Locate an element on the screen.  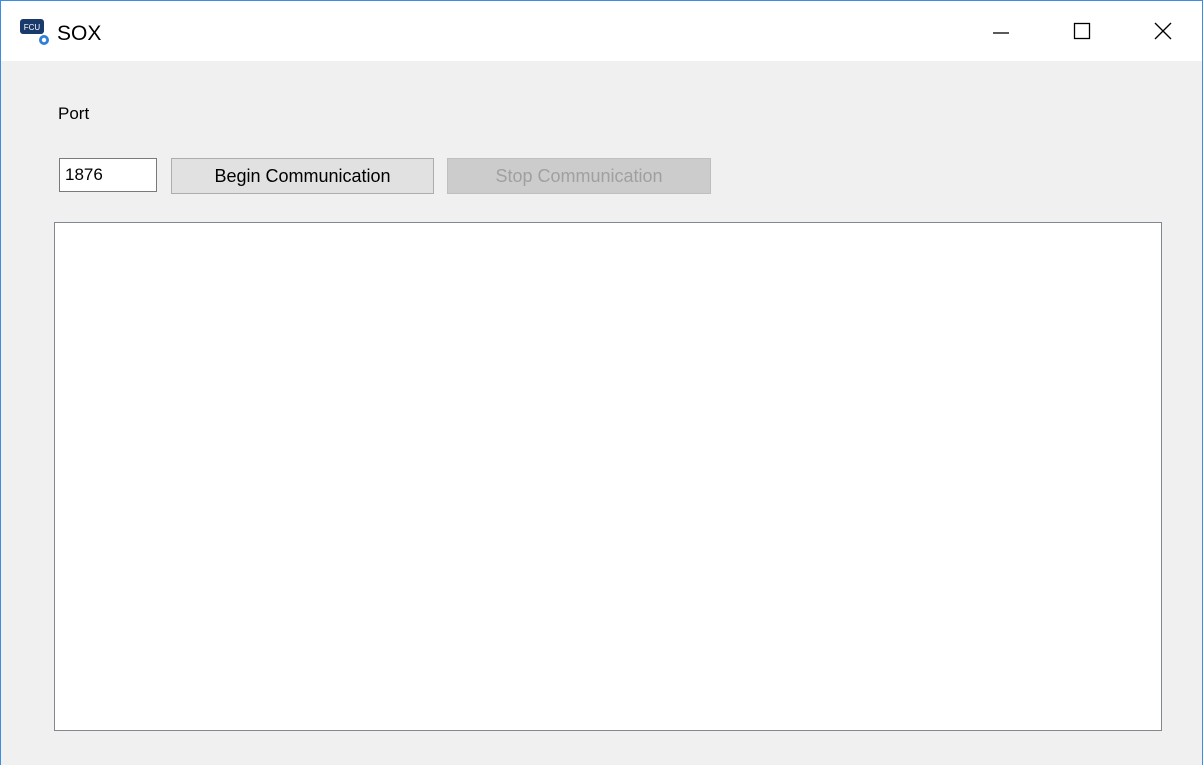
close-icon is located at coordinates (1163, 31).